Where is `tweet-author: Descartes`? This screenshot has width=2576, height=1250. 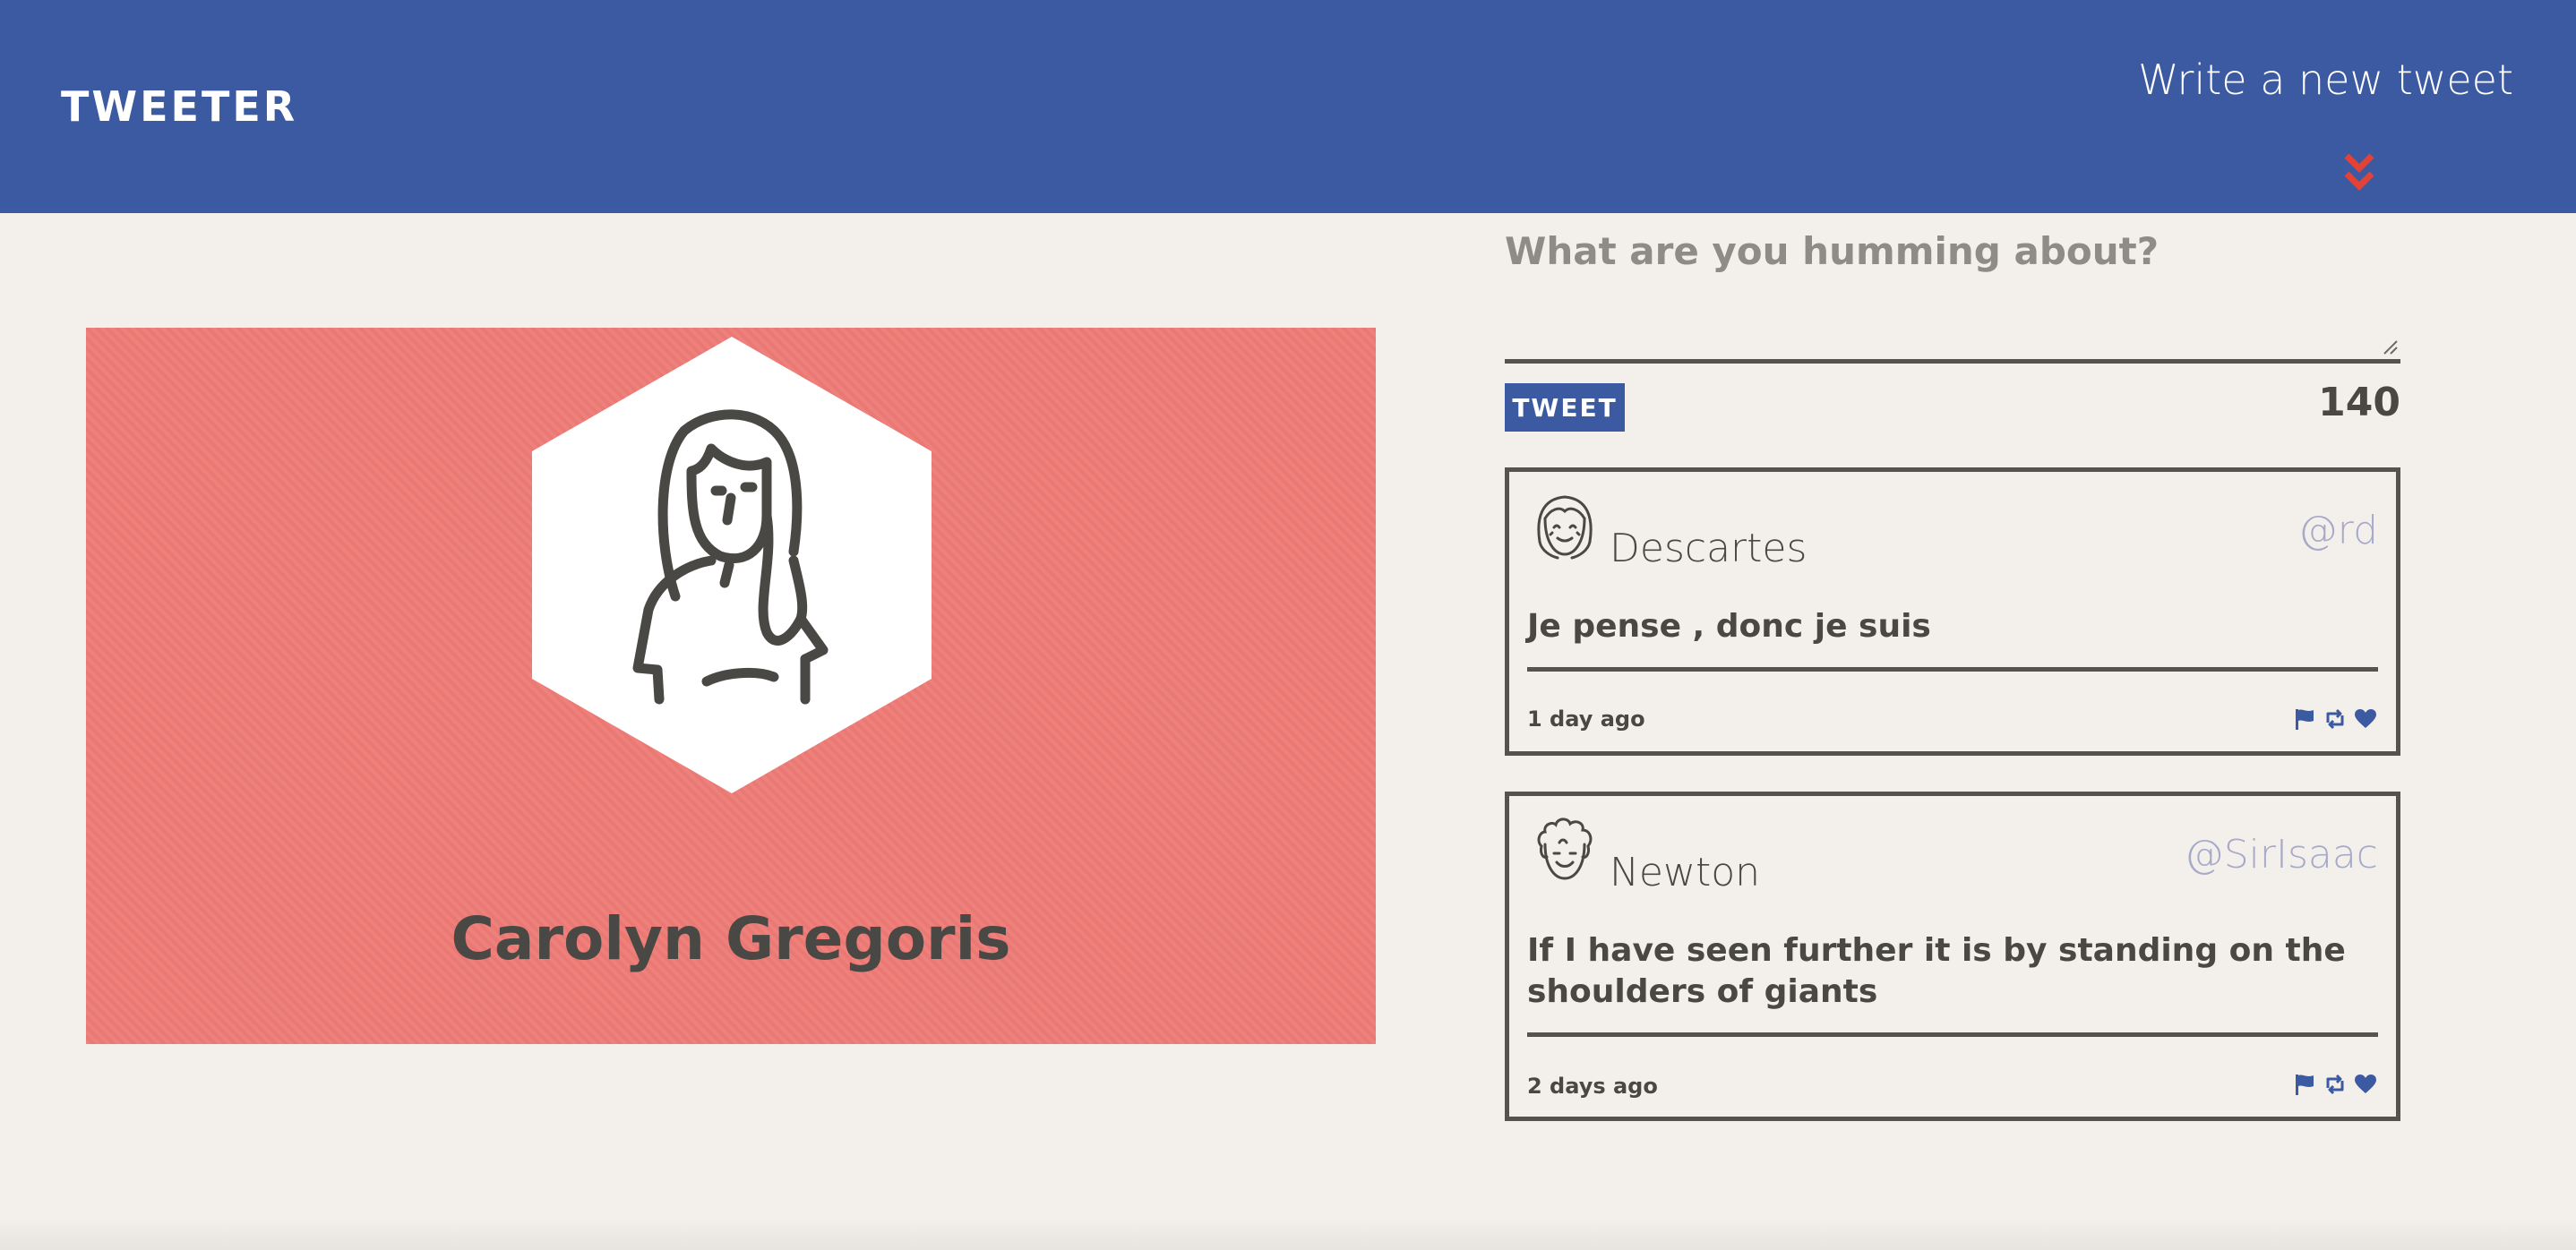 tweet-author: Descartes is located at coordinates (1708, 548).